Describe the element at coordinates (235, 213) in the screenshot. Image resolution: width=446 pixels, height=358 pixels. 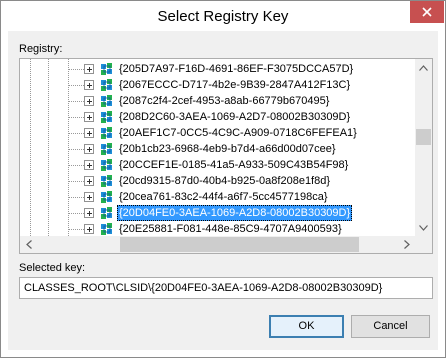
I see `tree-row-label: {20D04FE0-3AEA-1069-A2D8-08002B30309D}` at that location.